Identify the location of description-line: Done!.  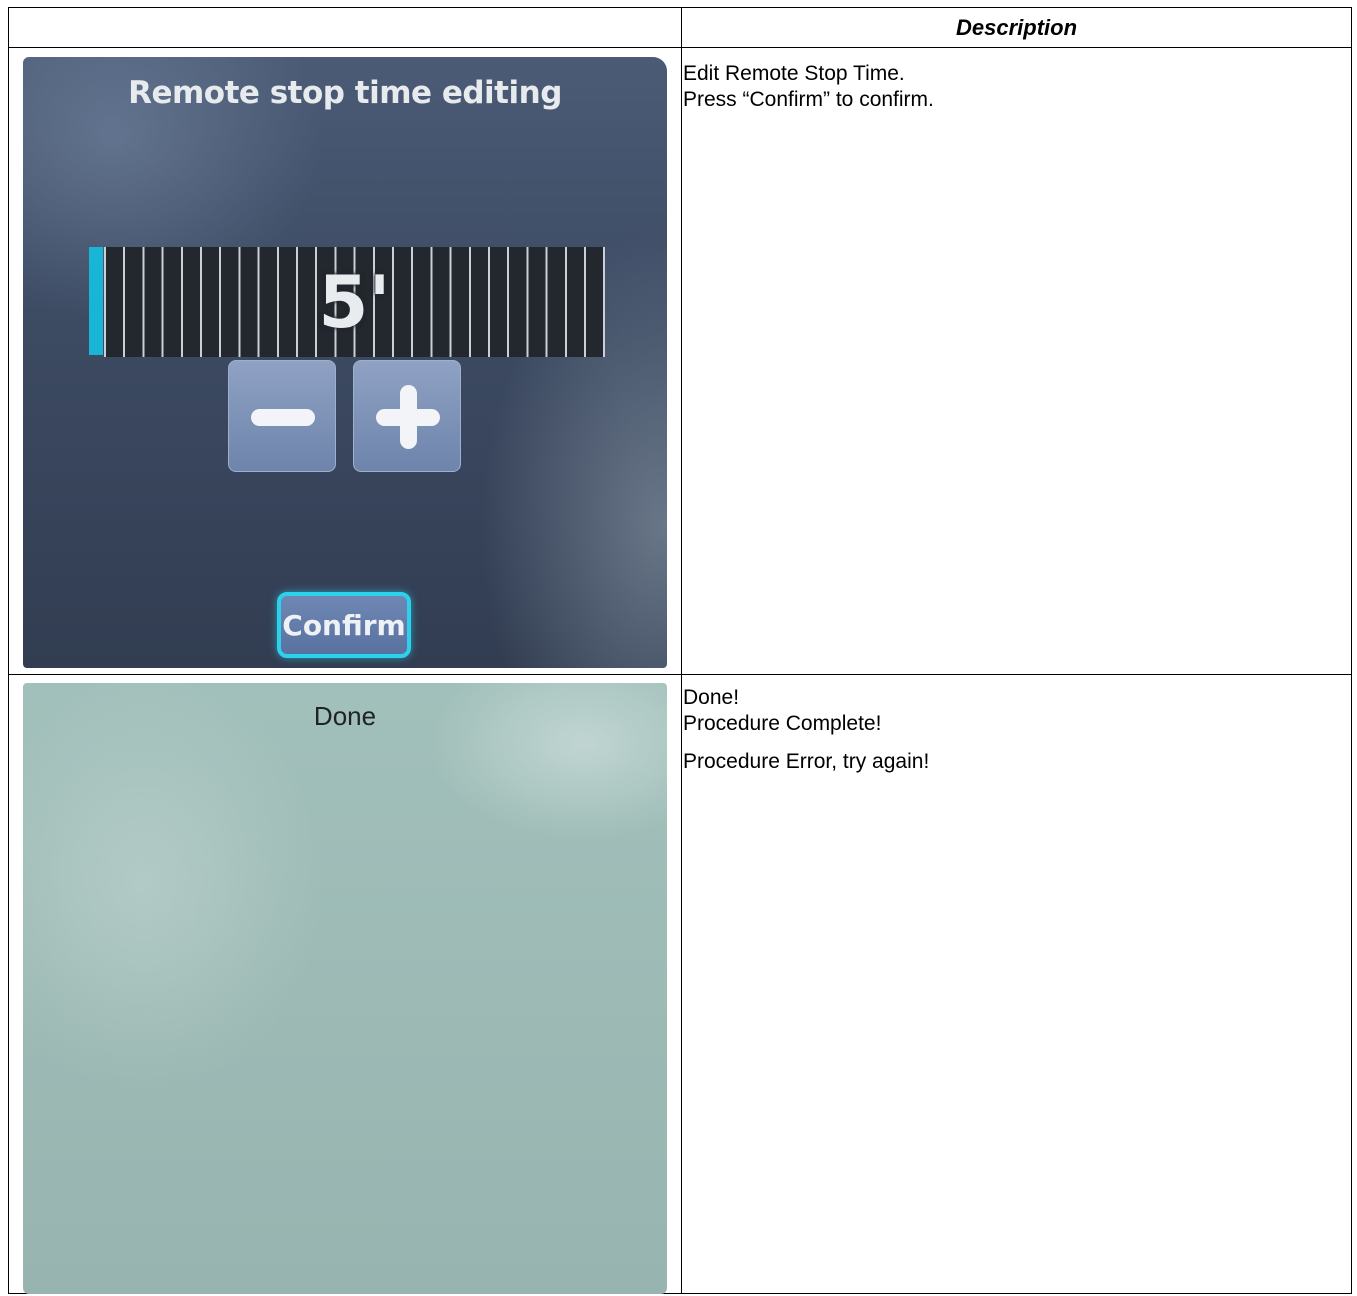
(711, 697).